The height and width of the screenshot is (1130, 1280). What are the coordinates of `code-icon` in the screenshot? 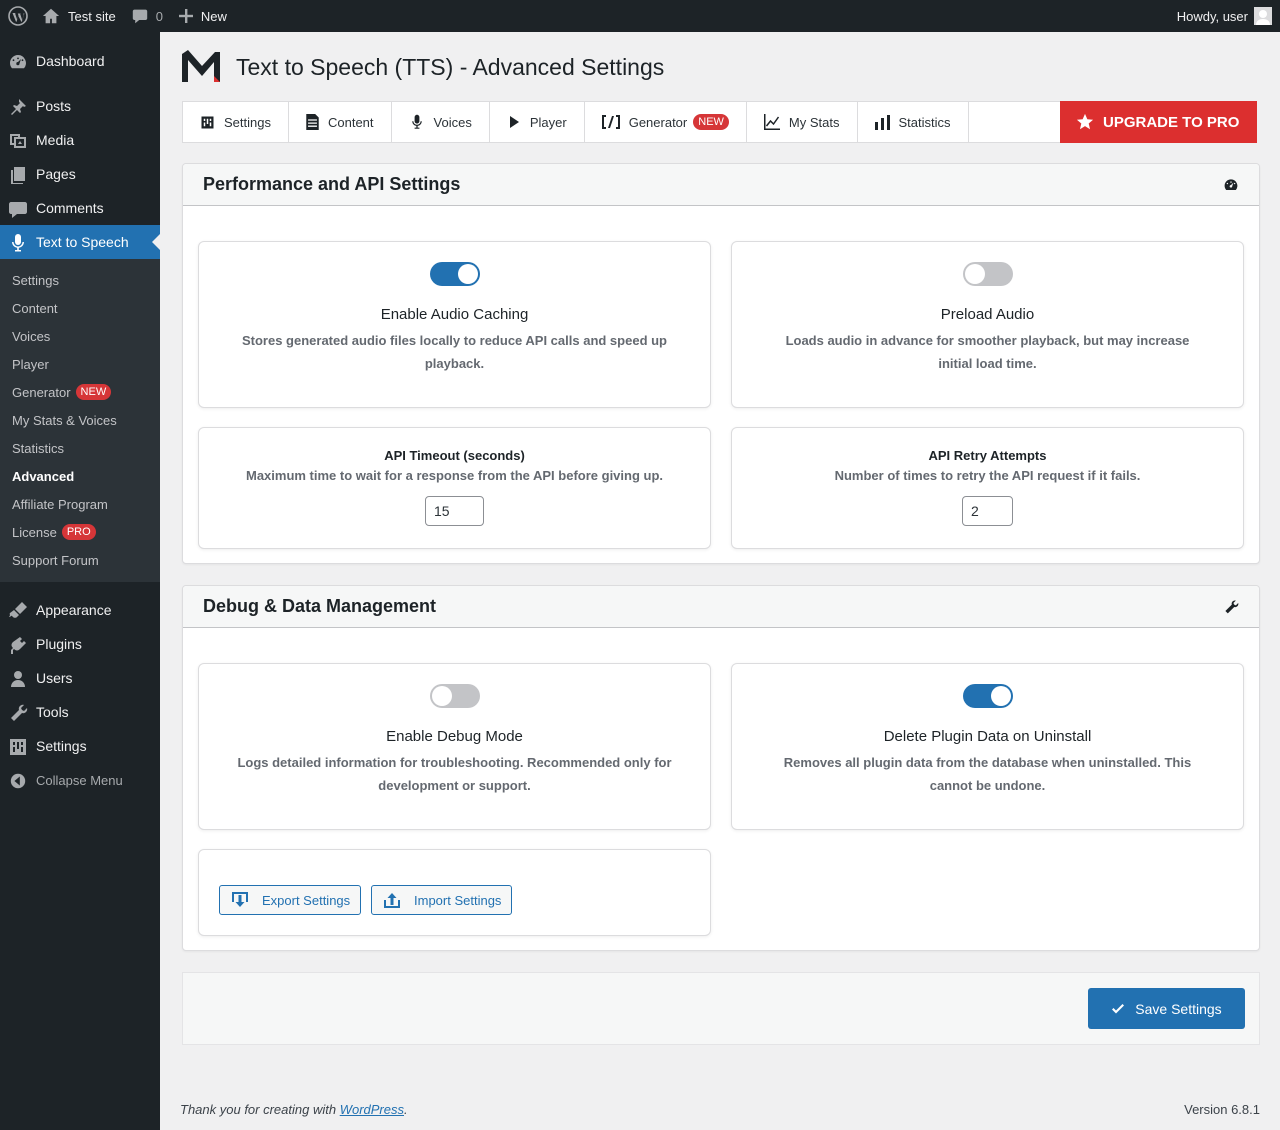 It's located at (610, 122).